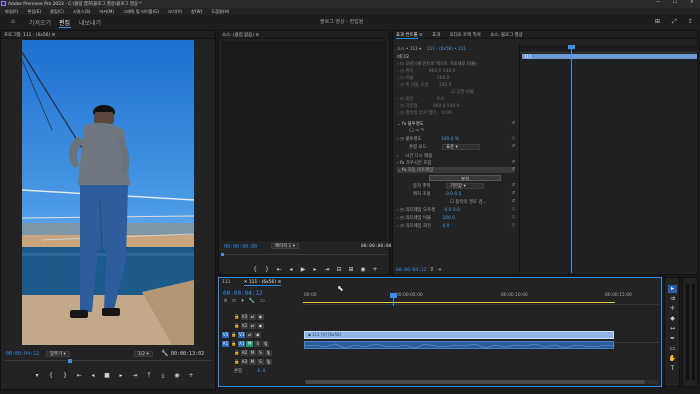  I want to click on a2-mute-icon: M, so click(252, 353).